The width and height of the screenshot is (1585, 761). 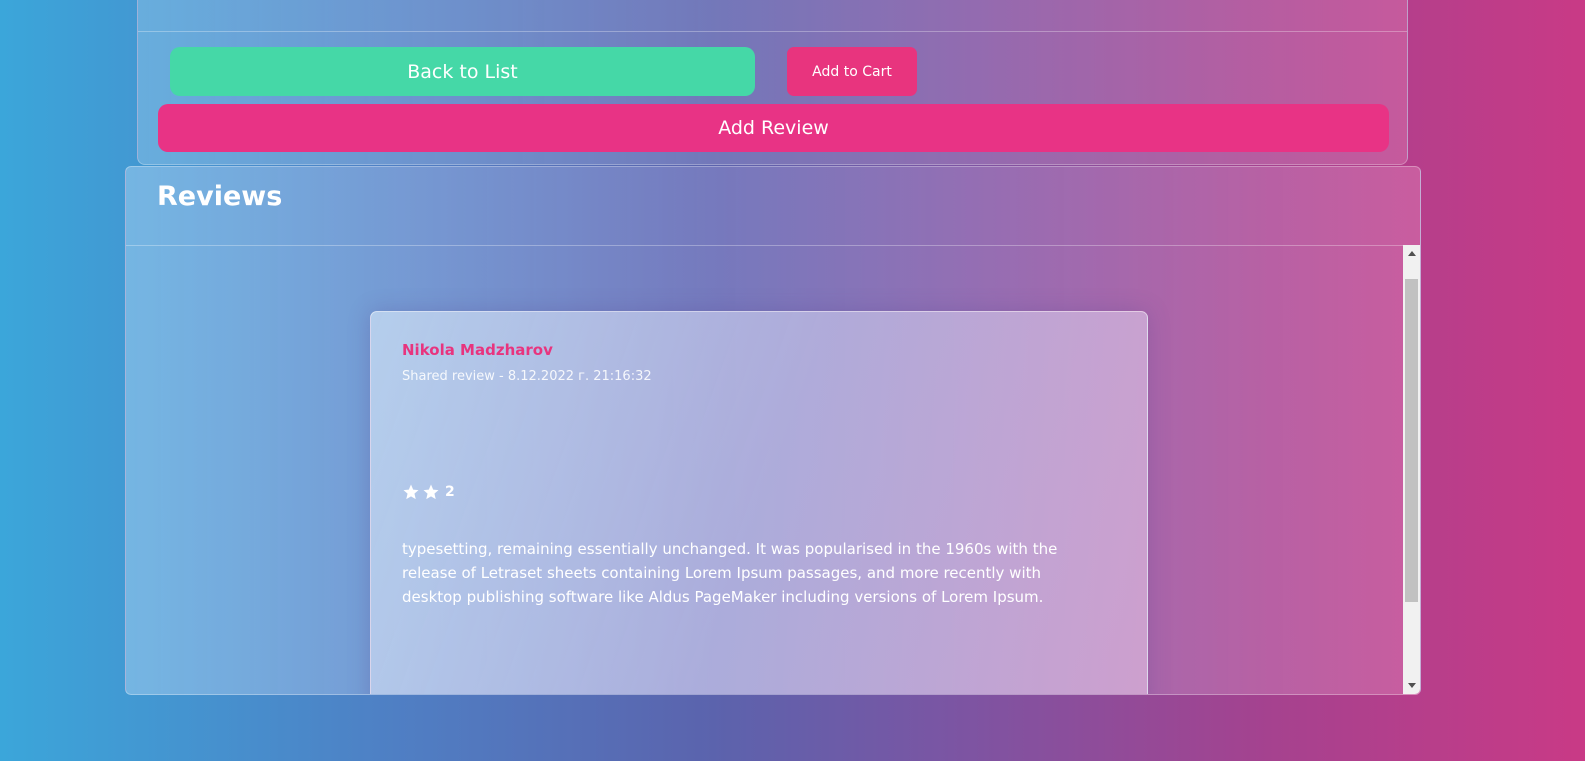 I want to click on reviews-header: Reviews, so click(x=773, y=206).